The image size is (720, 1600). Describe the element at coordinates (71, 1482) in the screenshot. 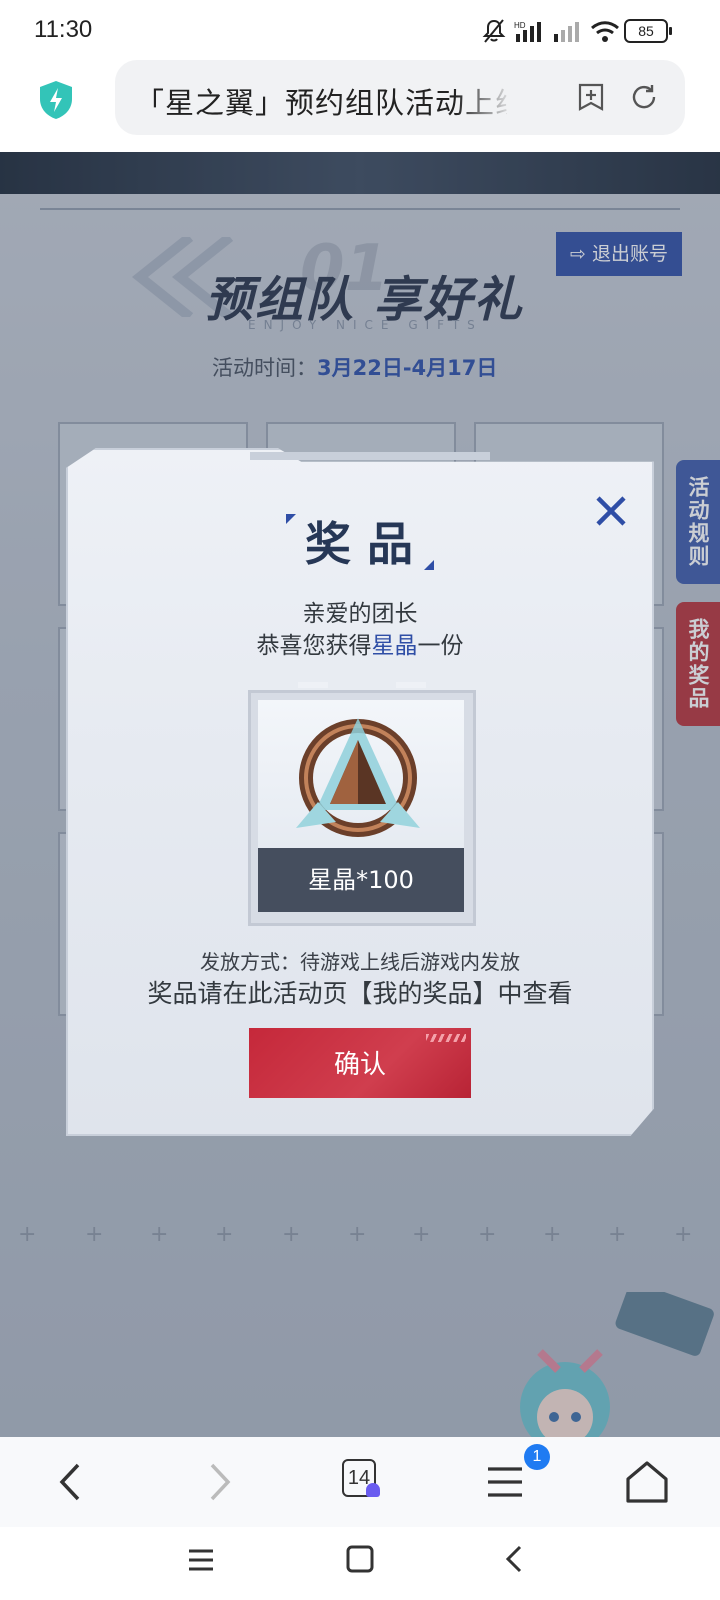

I see `back-icon` at that location.